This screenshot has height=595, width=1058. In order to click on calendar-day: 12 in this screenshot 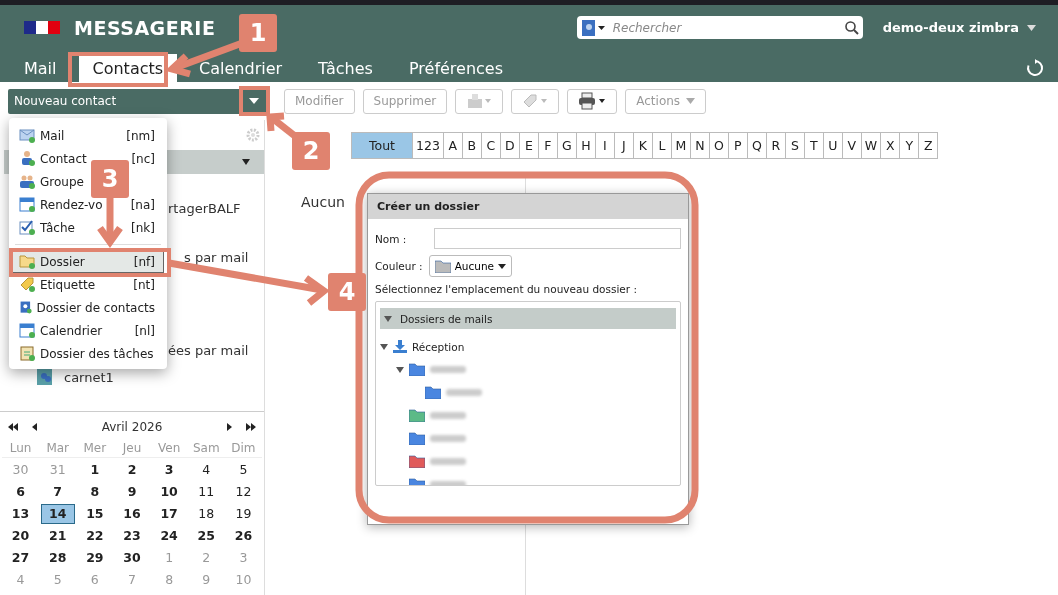, I will do `click(243, 492)`.